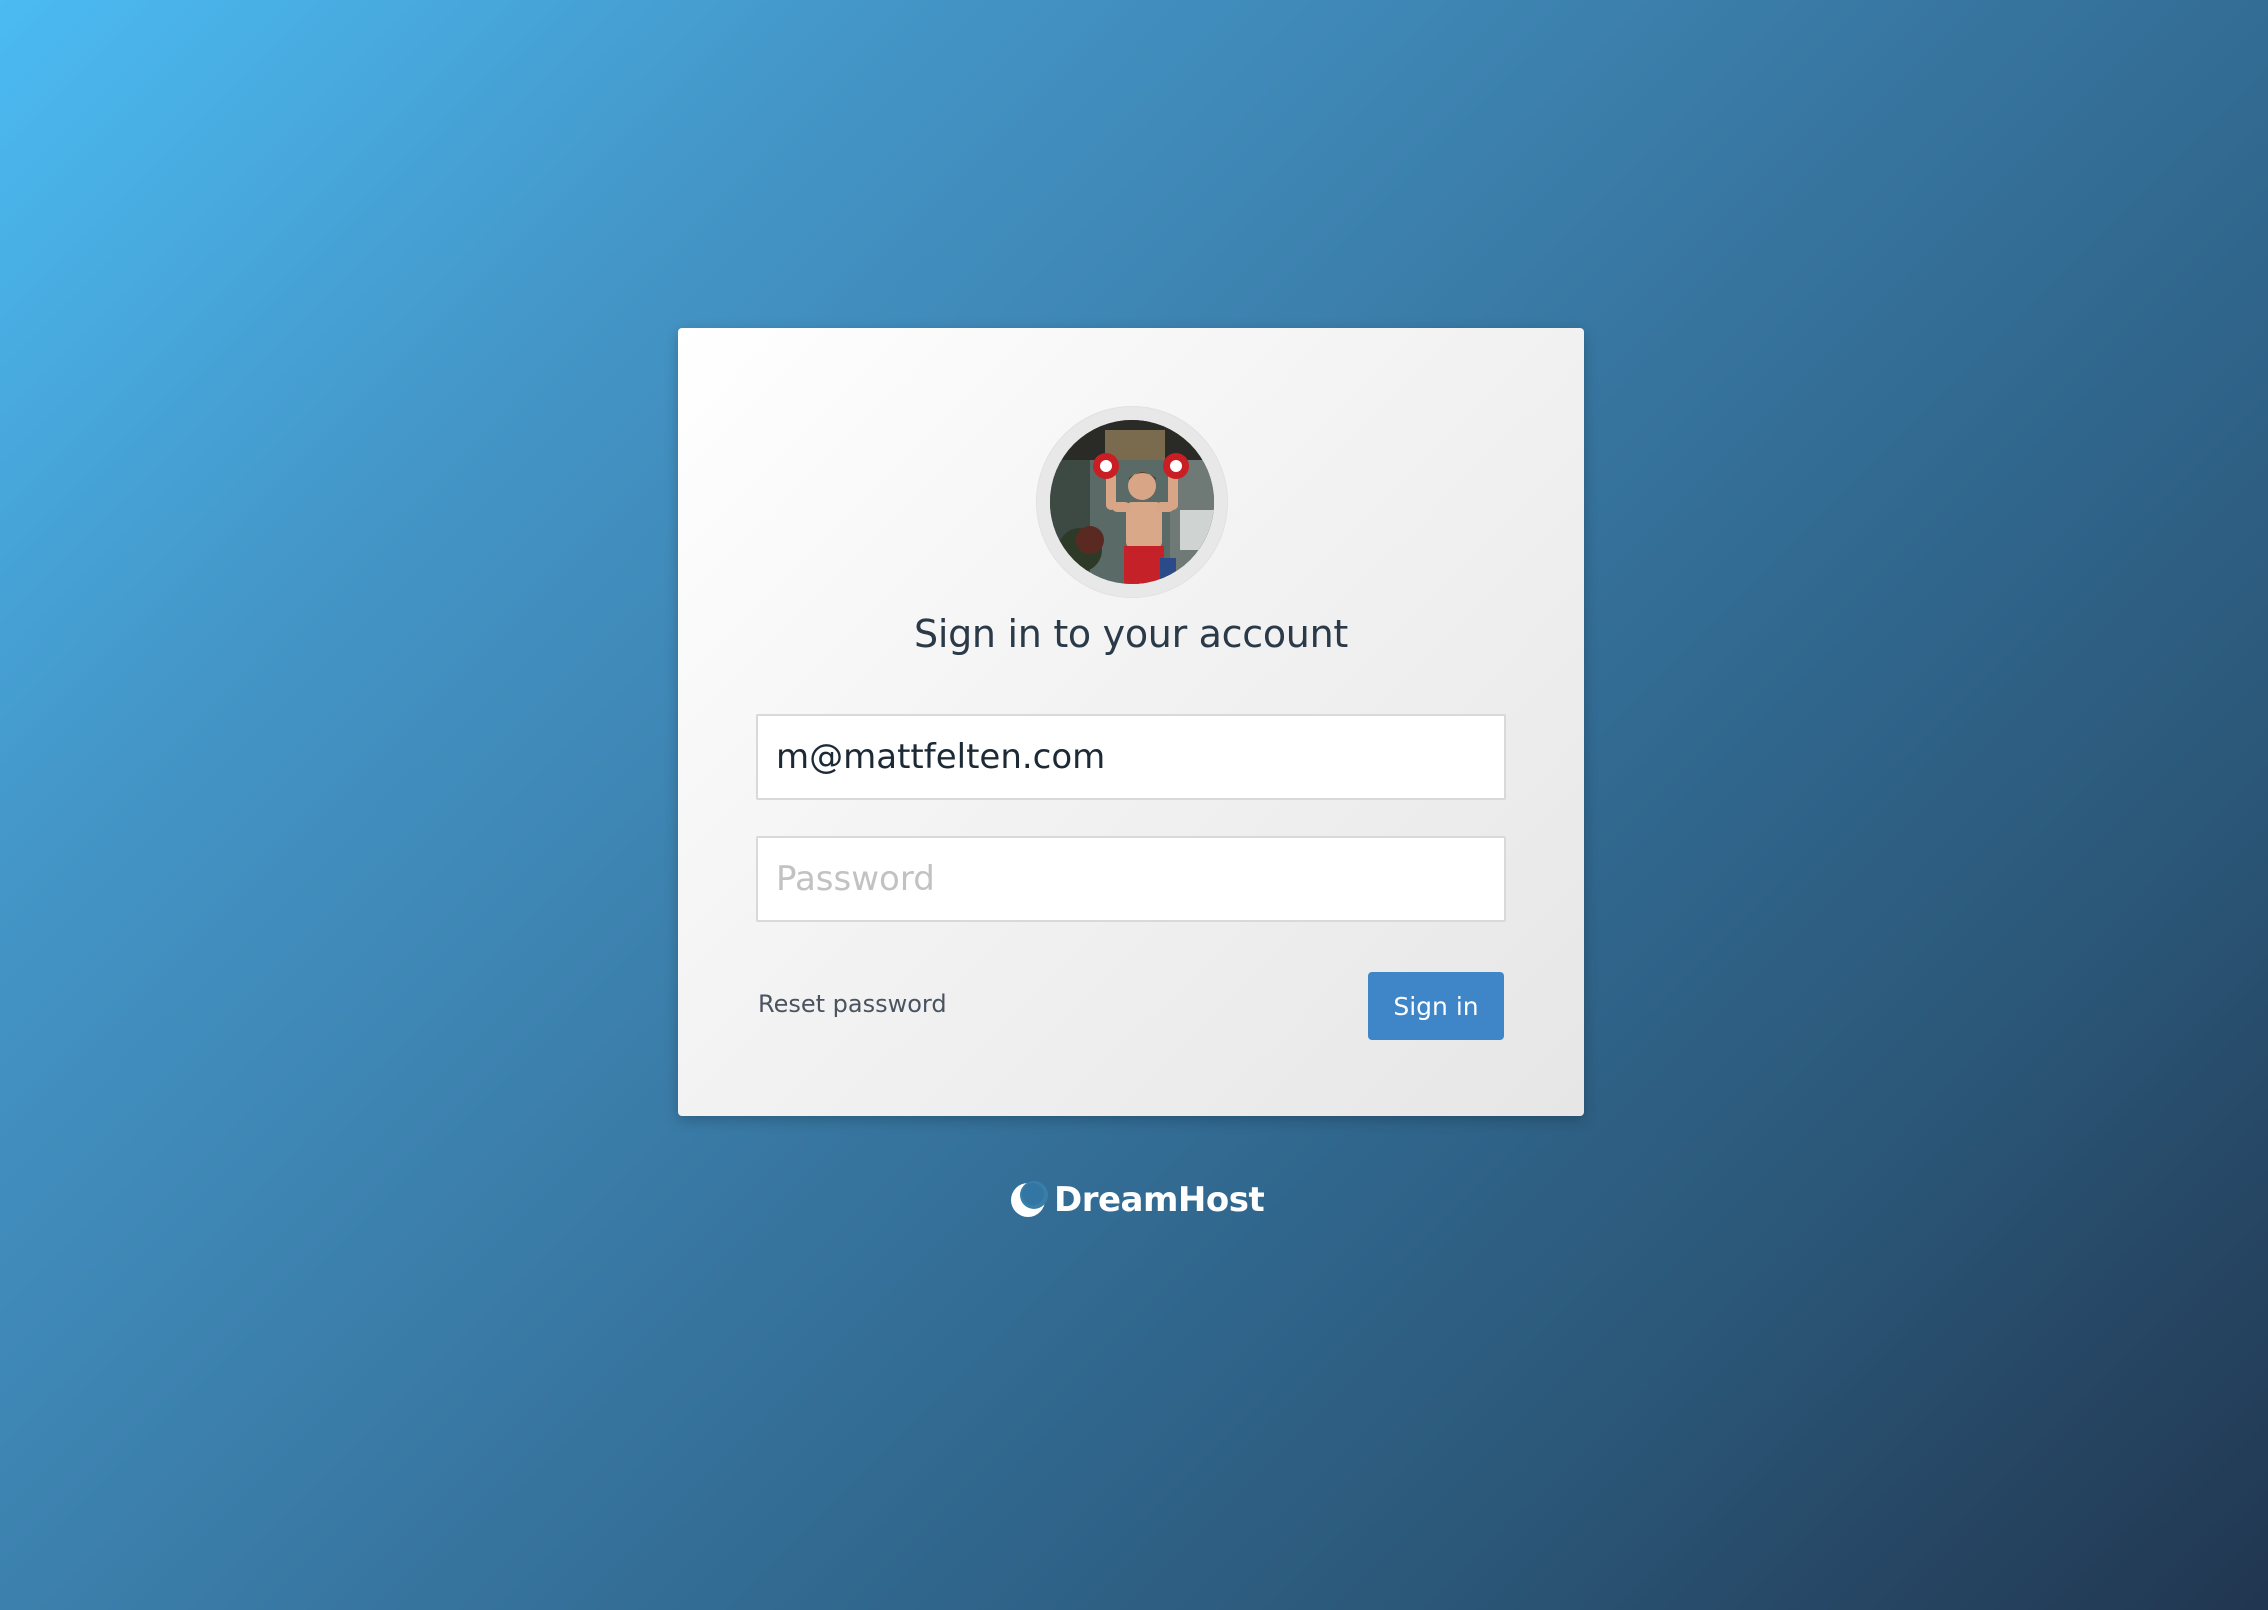 This screenshot has width=2268, height=1610. I want to click on avatar-photo, so click(1132, 502).